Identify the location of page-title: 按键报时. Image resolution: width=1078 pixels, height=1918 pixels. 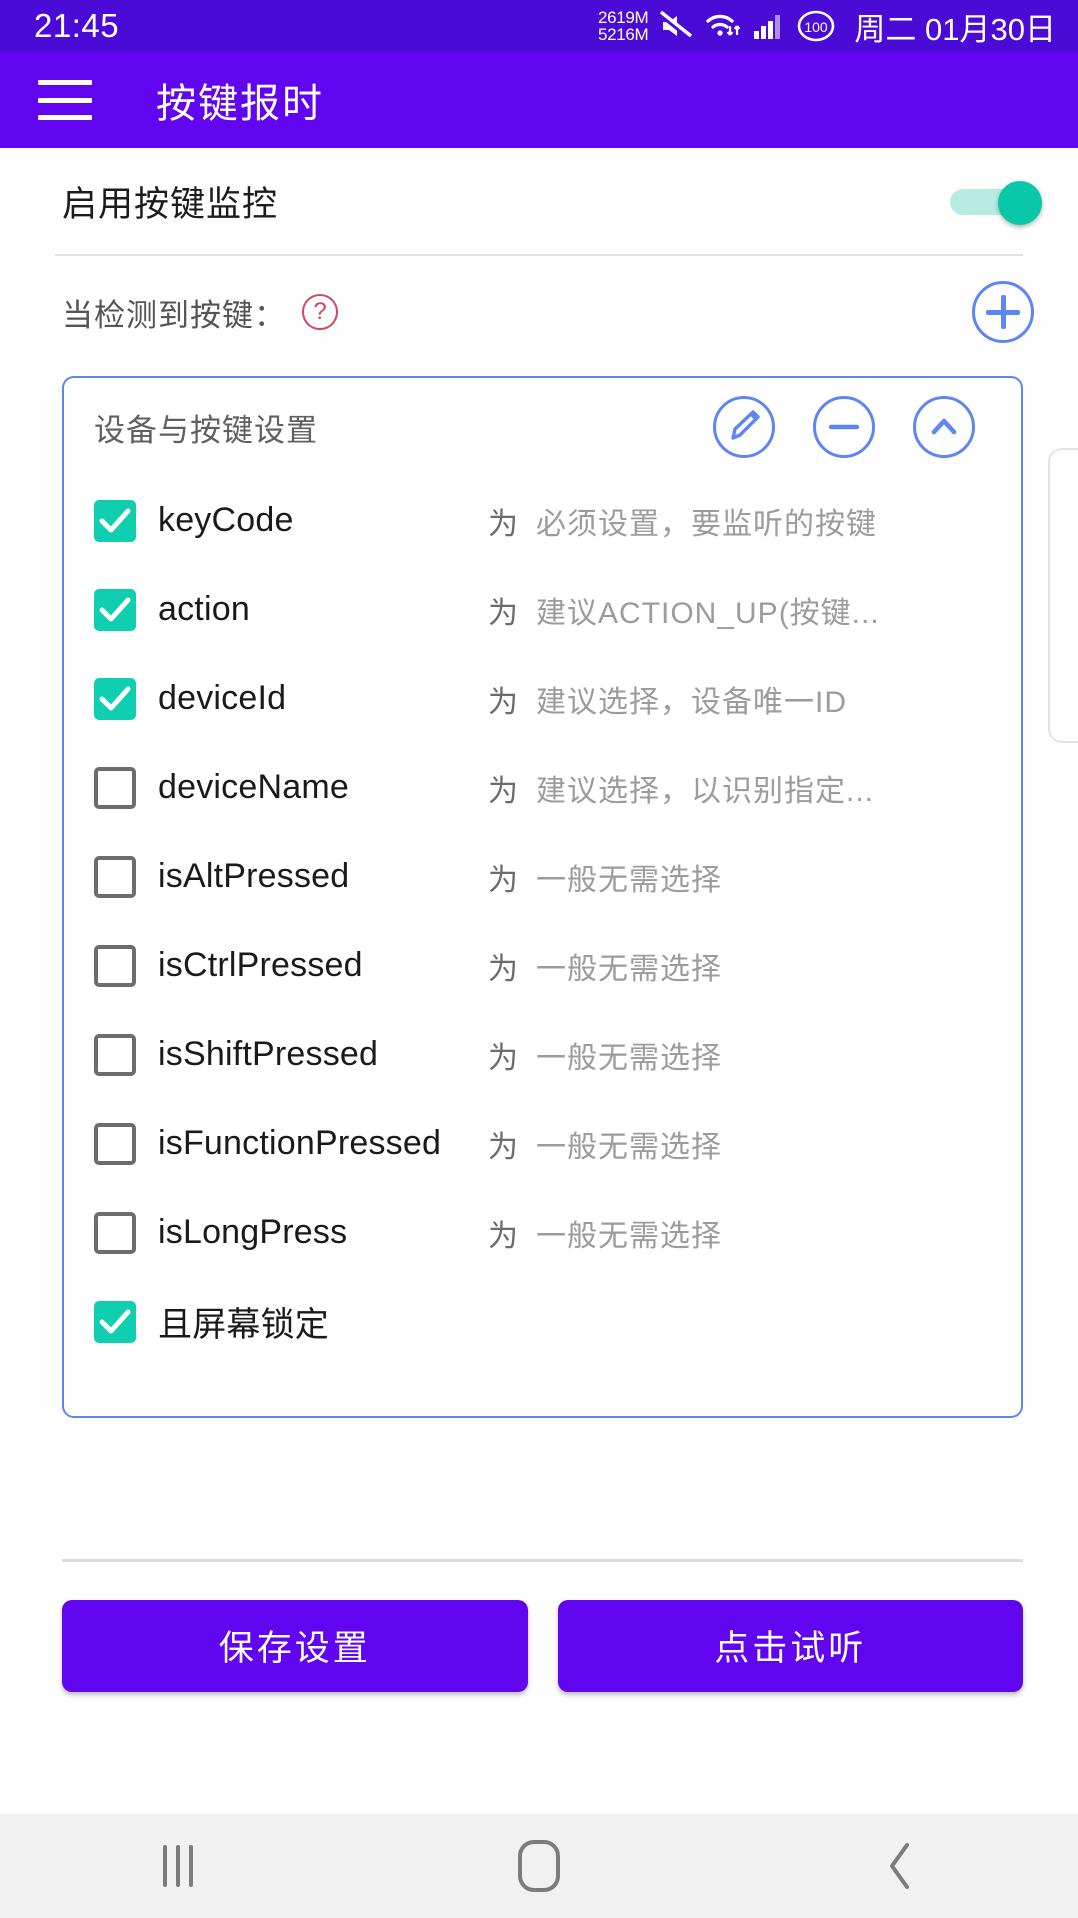
(240, 104).